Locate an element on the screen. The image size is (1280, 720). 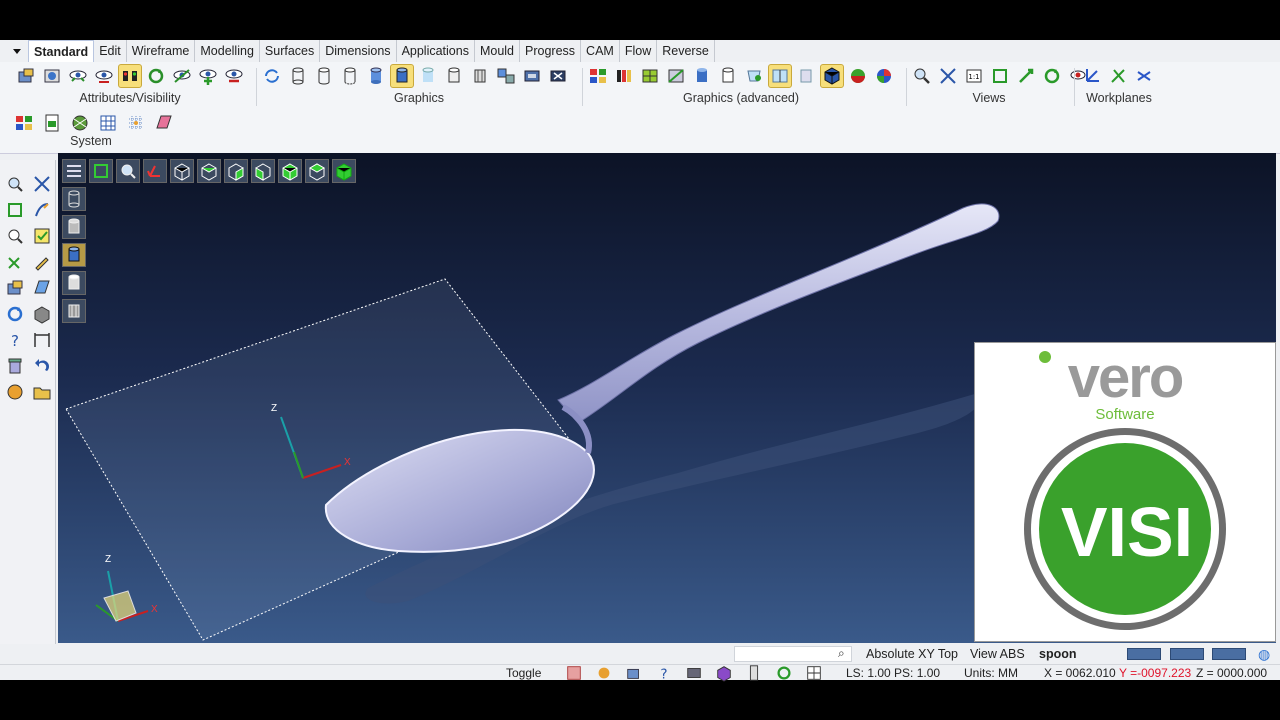
view-cube-front-button is located at coordinates (182, 171).